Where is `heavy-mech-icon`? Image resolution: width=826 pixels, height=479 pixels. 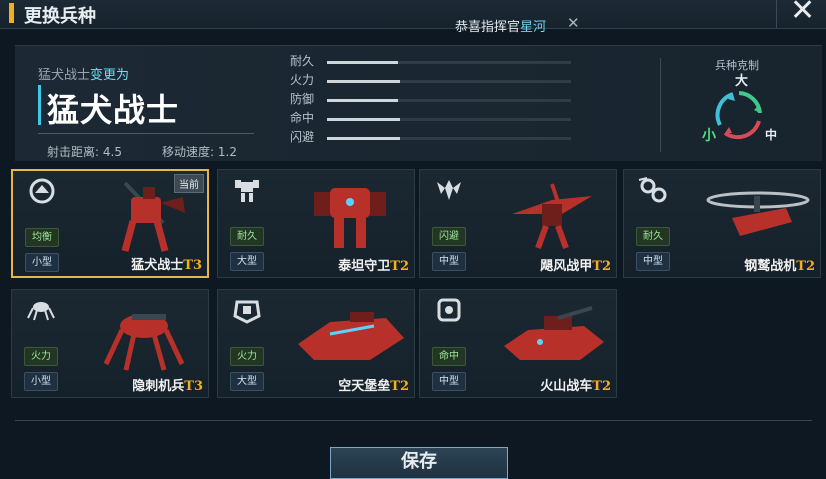
heavy-mech-icon is located at coordinates (247, 190).